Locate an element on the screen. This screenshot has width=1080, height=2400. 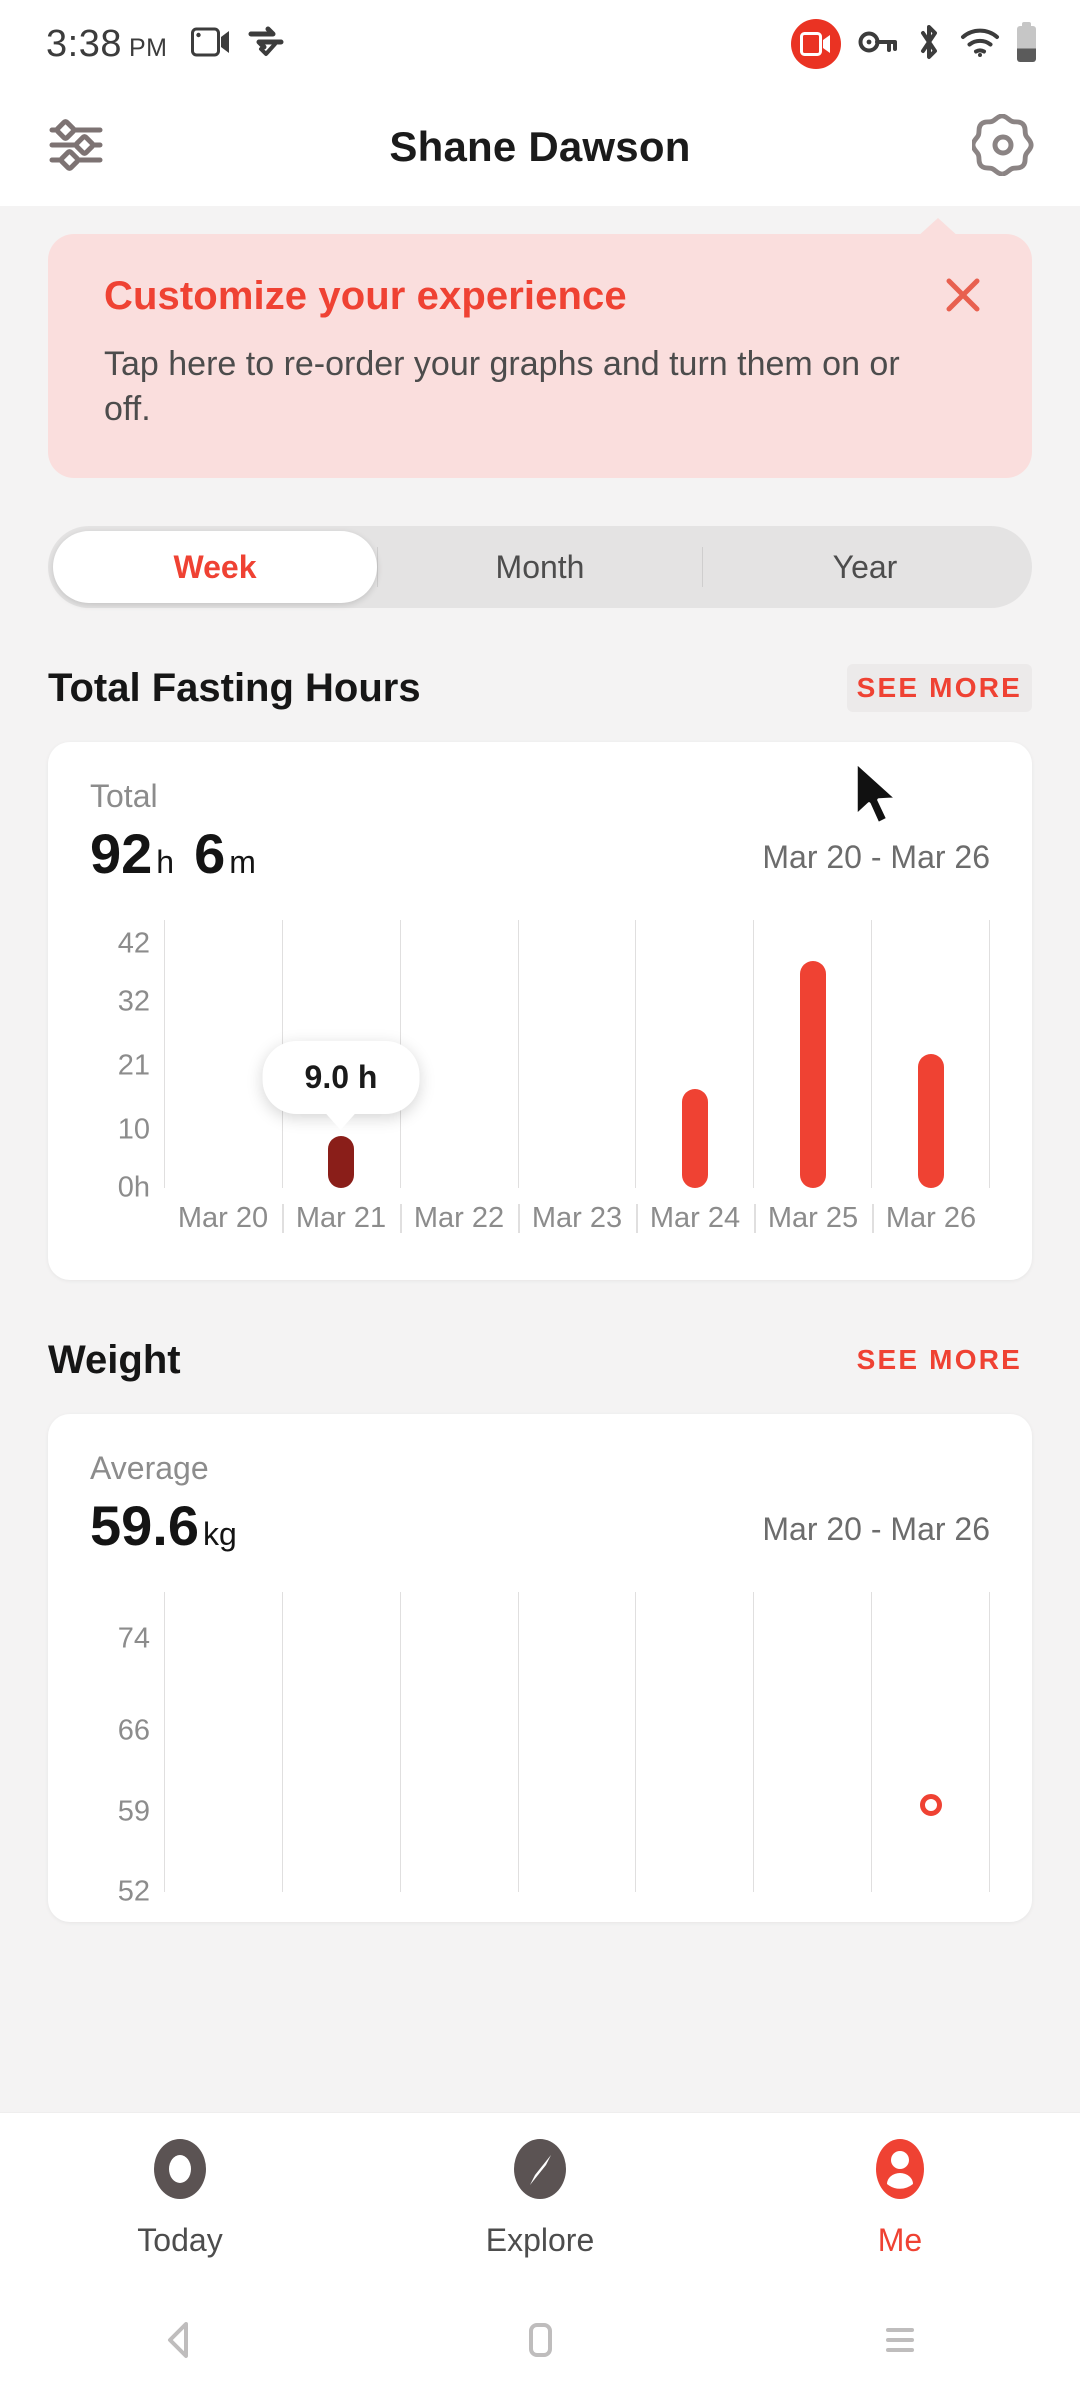
weight-column-grid is located at coordinates (577, 1742).